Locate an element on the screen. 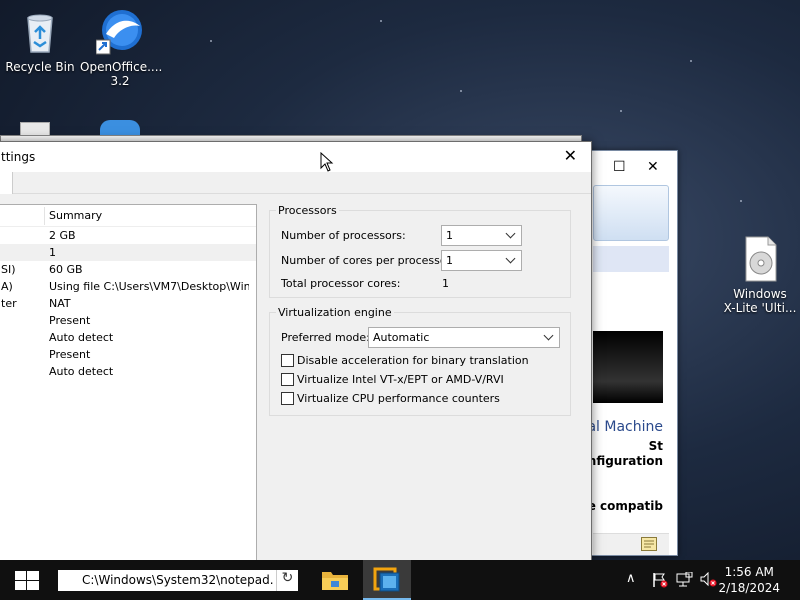 The image size is (800, 600). device-row-network-adapter: ter NAT is located at coordinates (128, 303).